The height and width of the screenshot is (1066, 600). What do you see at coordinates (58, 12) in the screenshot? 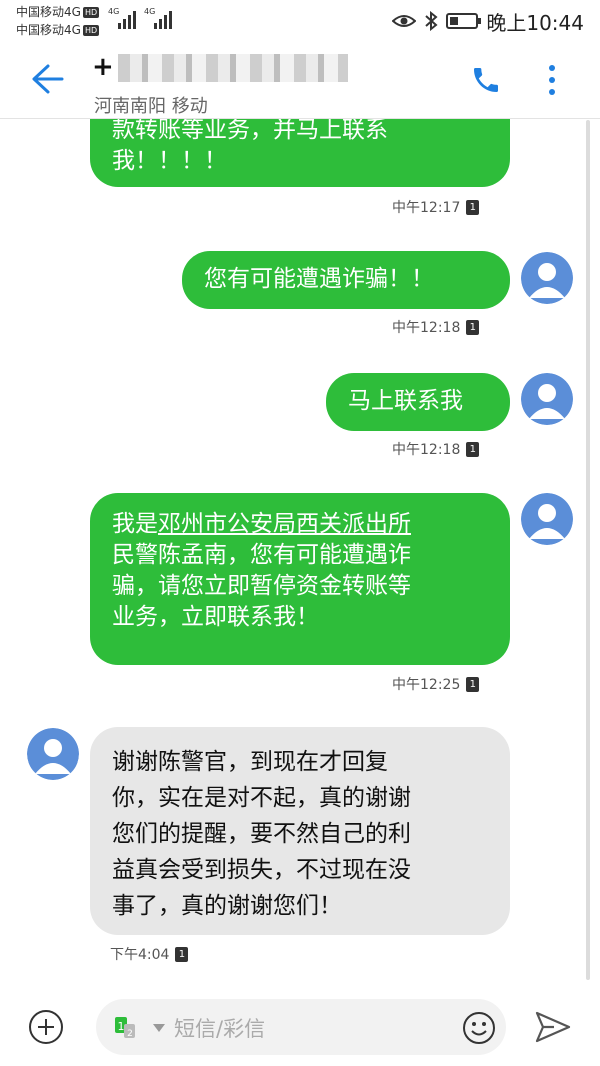
I see `carrier-label-1: 中国移动4G HD` at bounding box center [58, 12].